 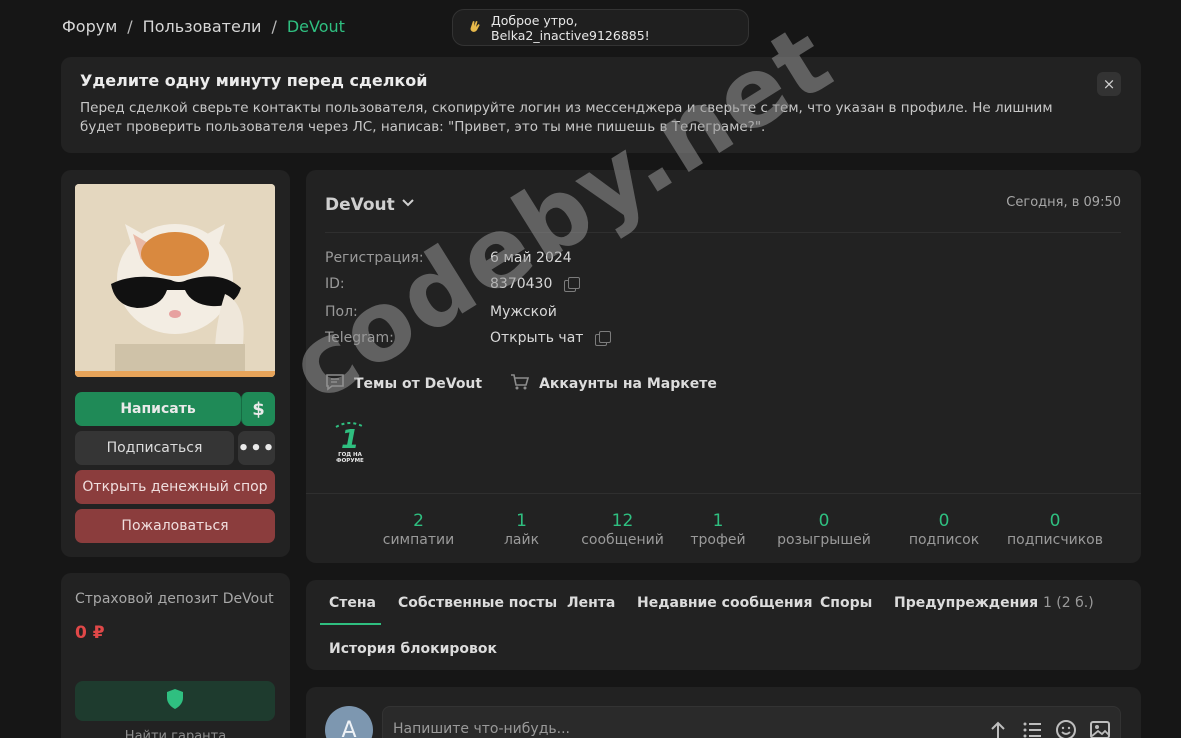 What do you see at coordinates (622, 540) in the screenshot?
I see `stat-label: сообщений` at bounding box center [622, 540].